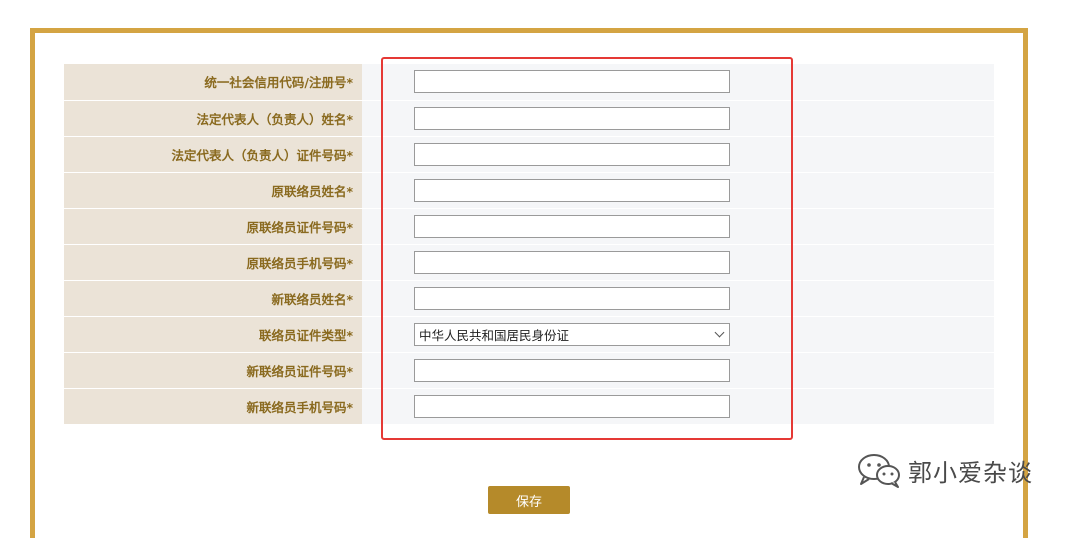 The image size is (1080, 538). I want to click on watermark-text: 郭小爱杂谈, so click(970, 472).